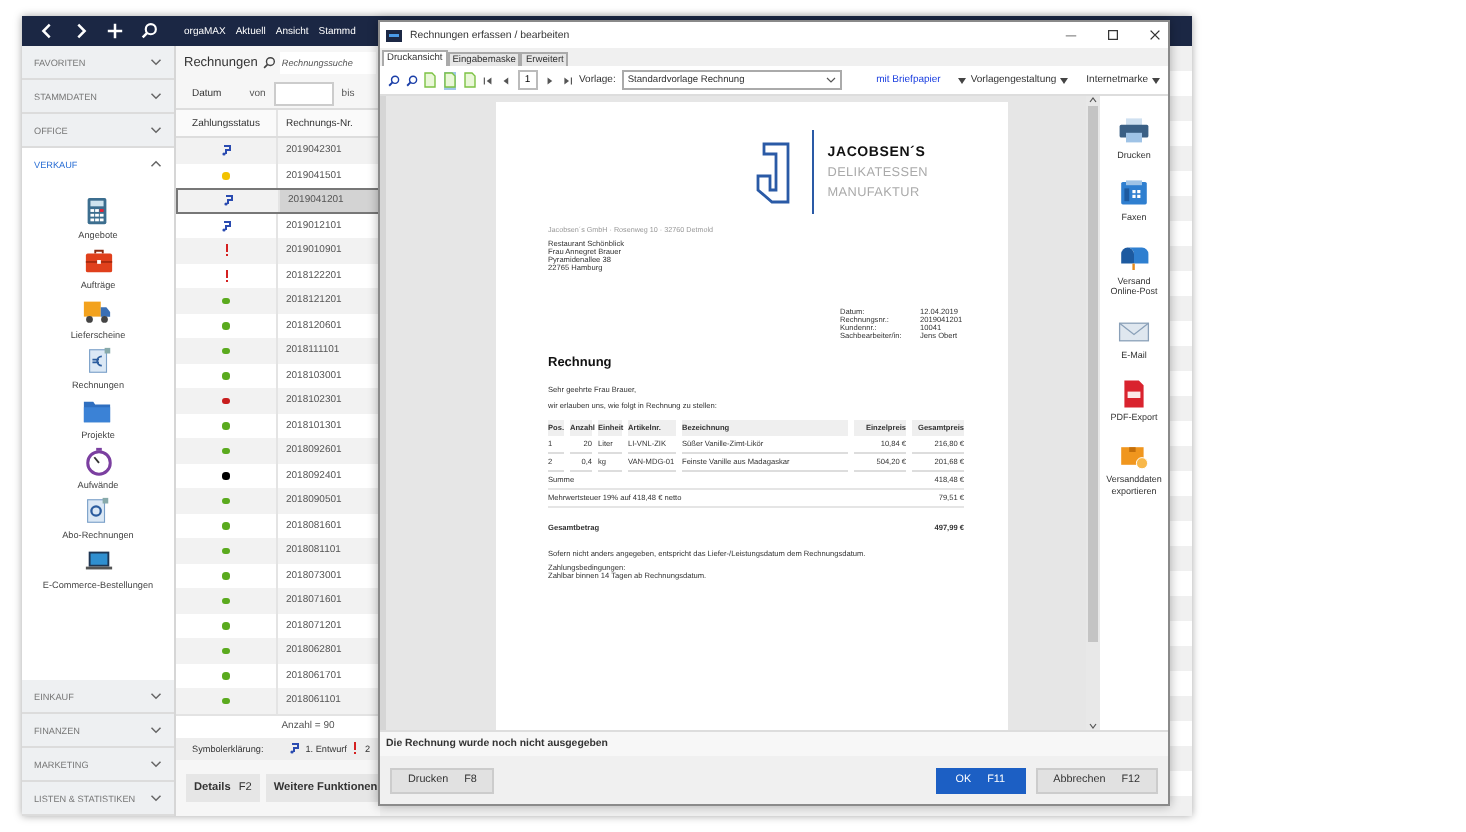 This screenshot has width=1466, height=832. I want to click on back-icon, so click(47, 31).